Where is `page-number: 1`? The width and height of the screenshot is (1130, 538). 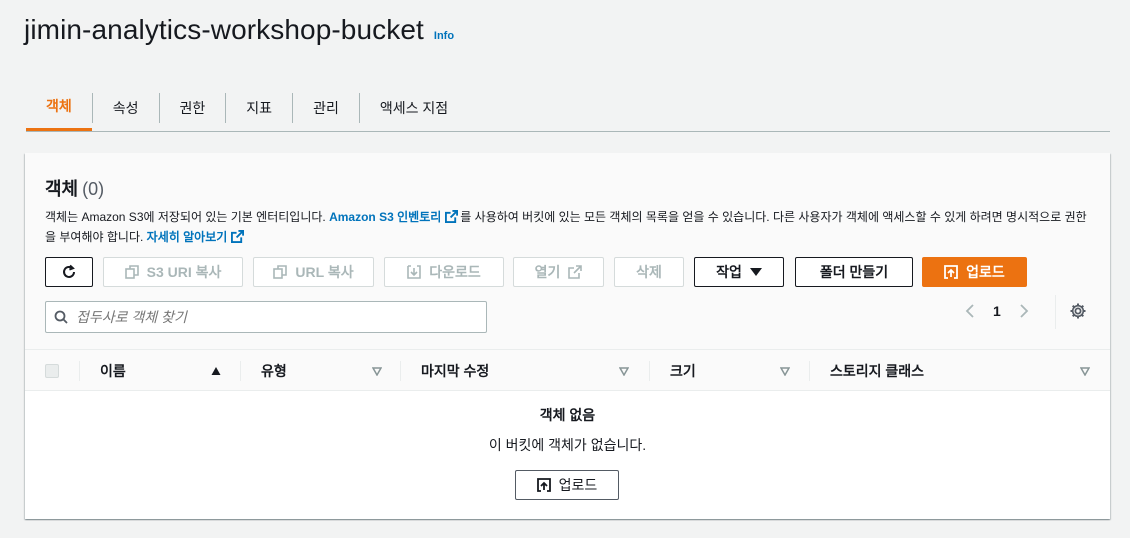 page-number: 1 is located at coordinates (997, 311).